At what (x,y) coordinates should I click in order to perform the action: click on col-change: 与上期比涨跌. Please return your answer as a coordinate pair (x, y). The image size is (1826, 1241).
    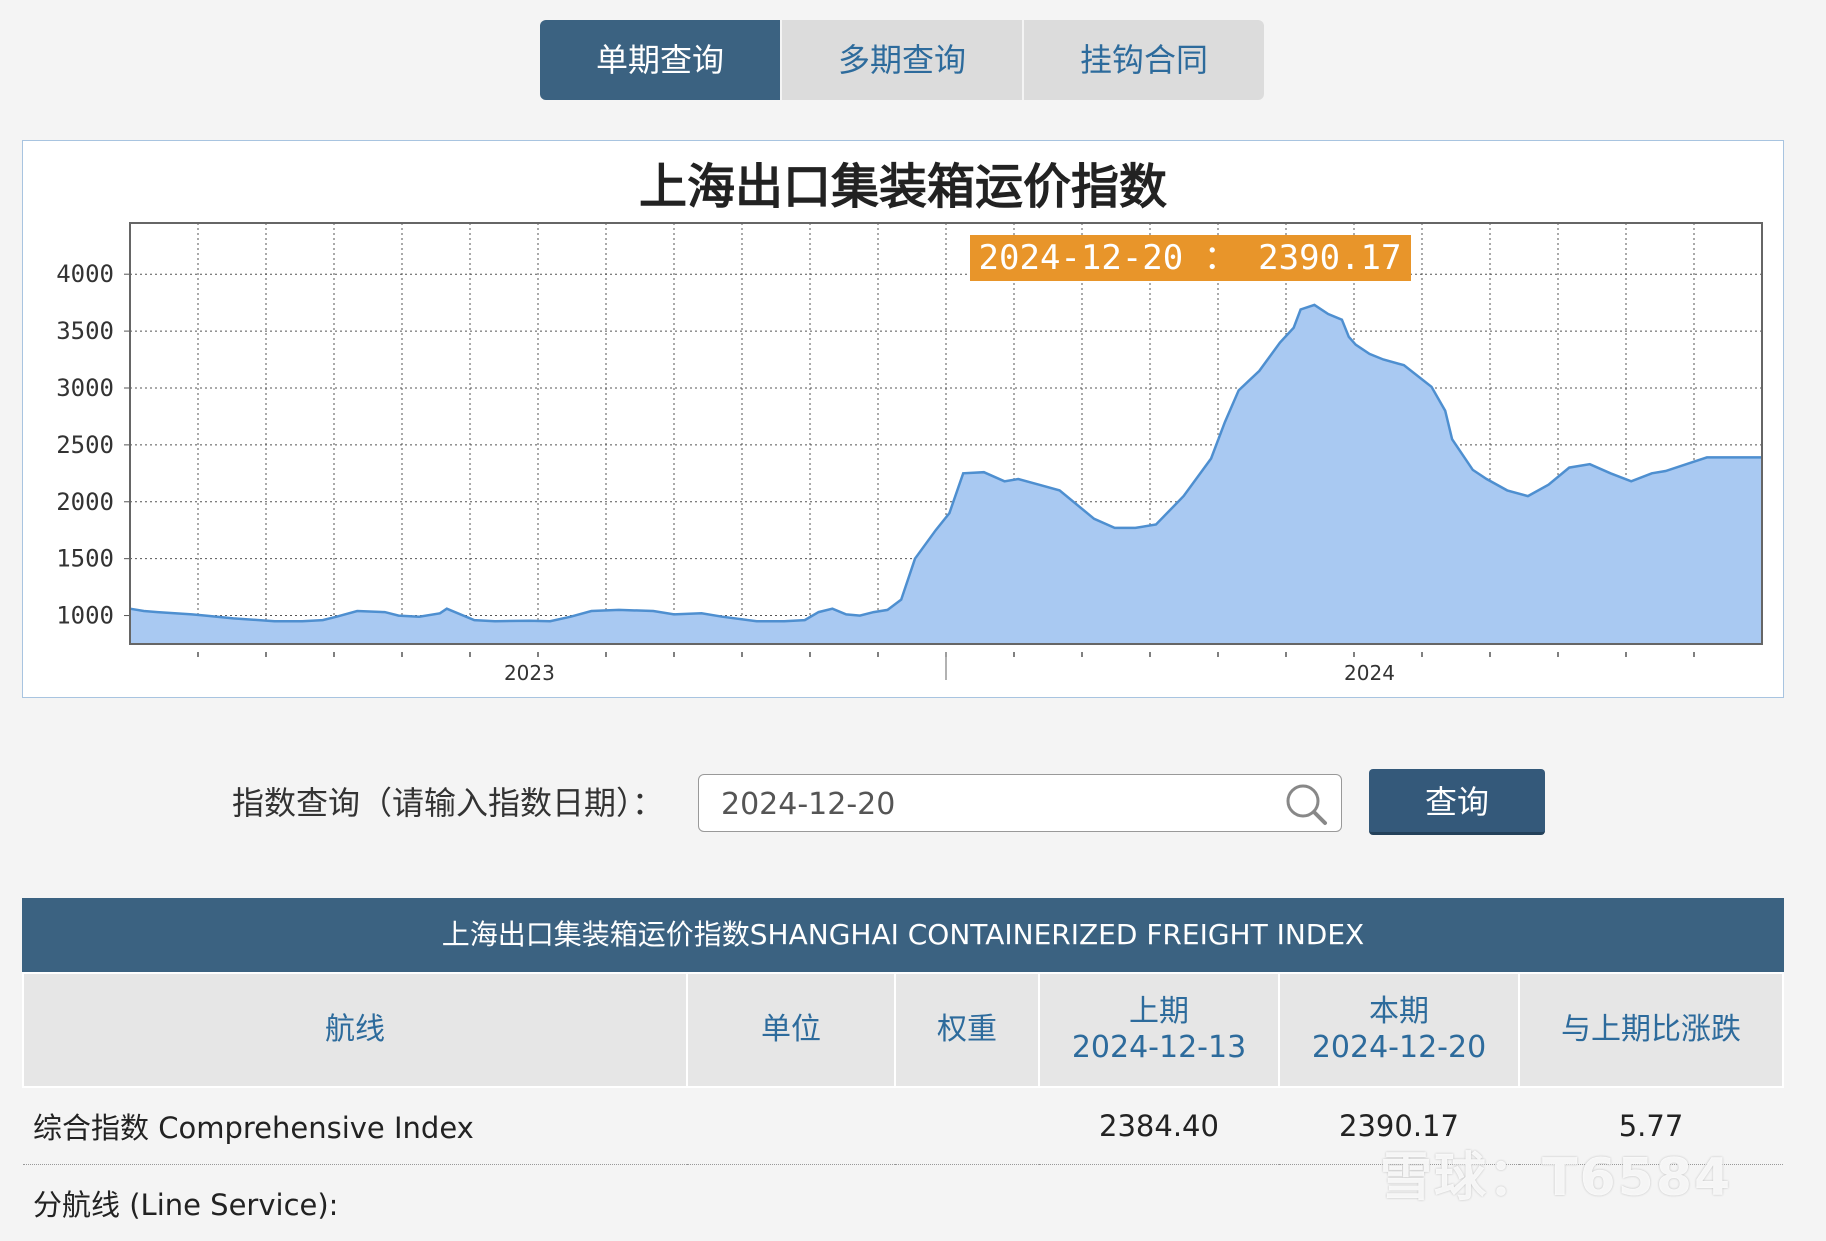
    Looking at the image, I should click on (1651, 1030).